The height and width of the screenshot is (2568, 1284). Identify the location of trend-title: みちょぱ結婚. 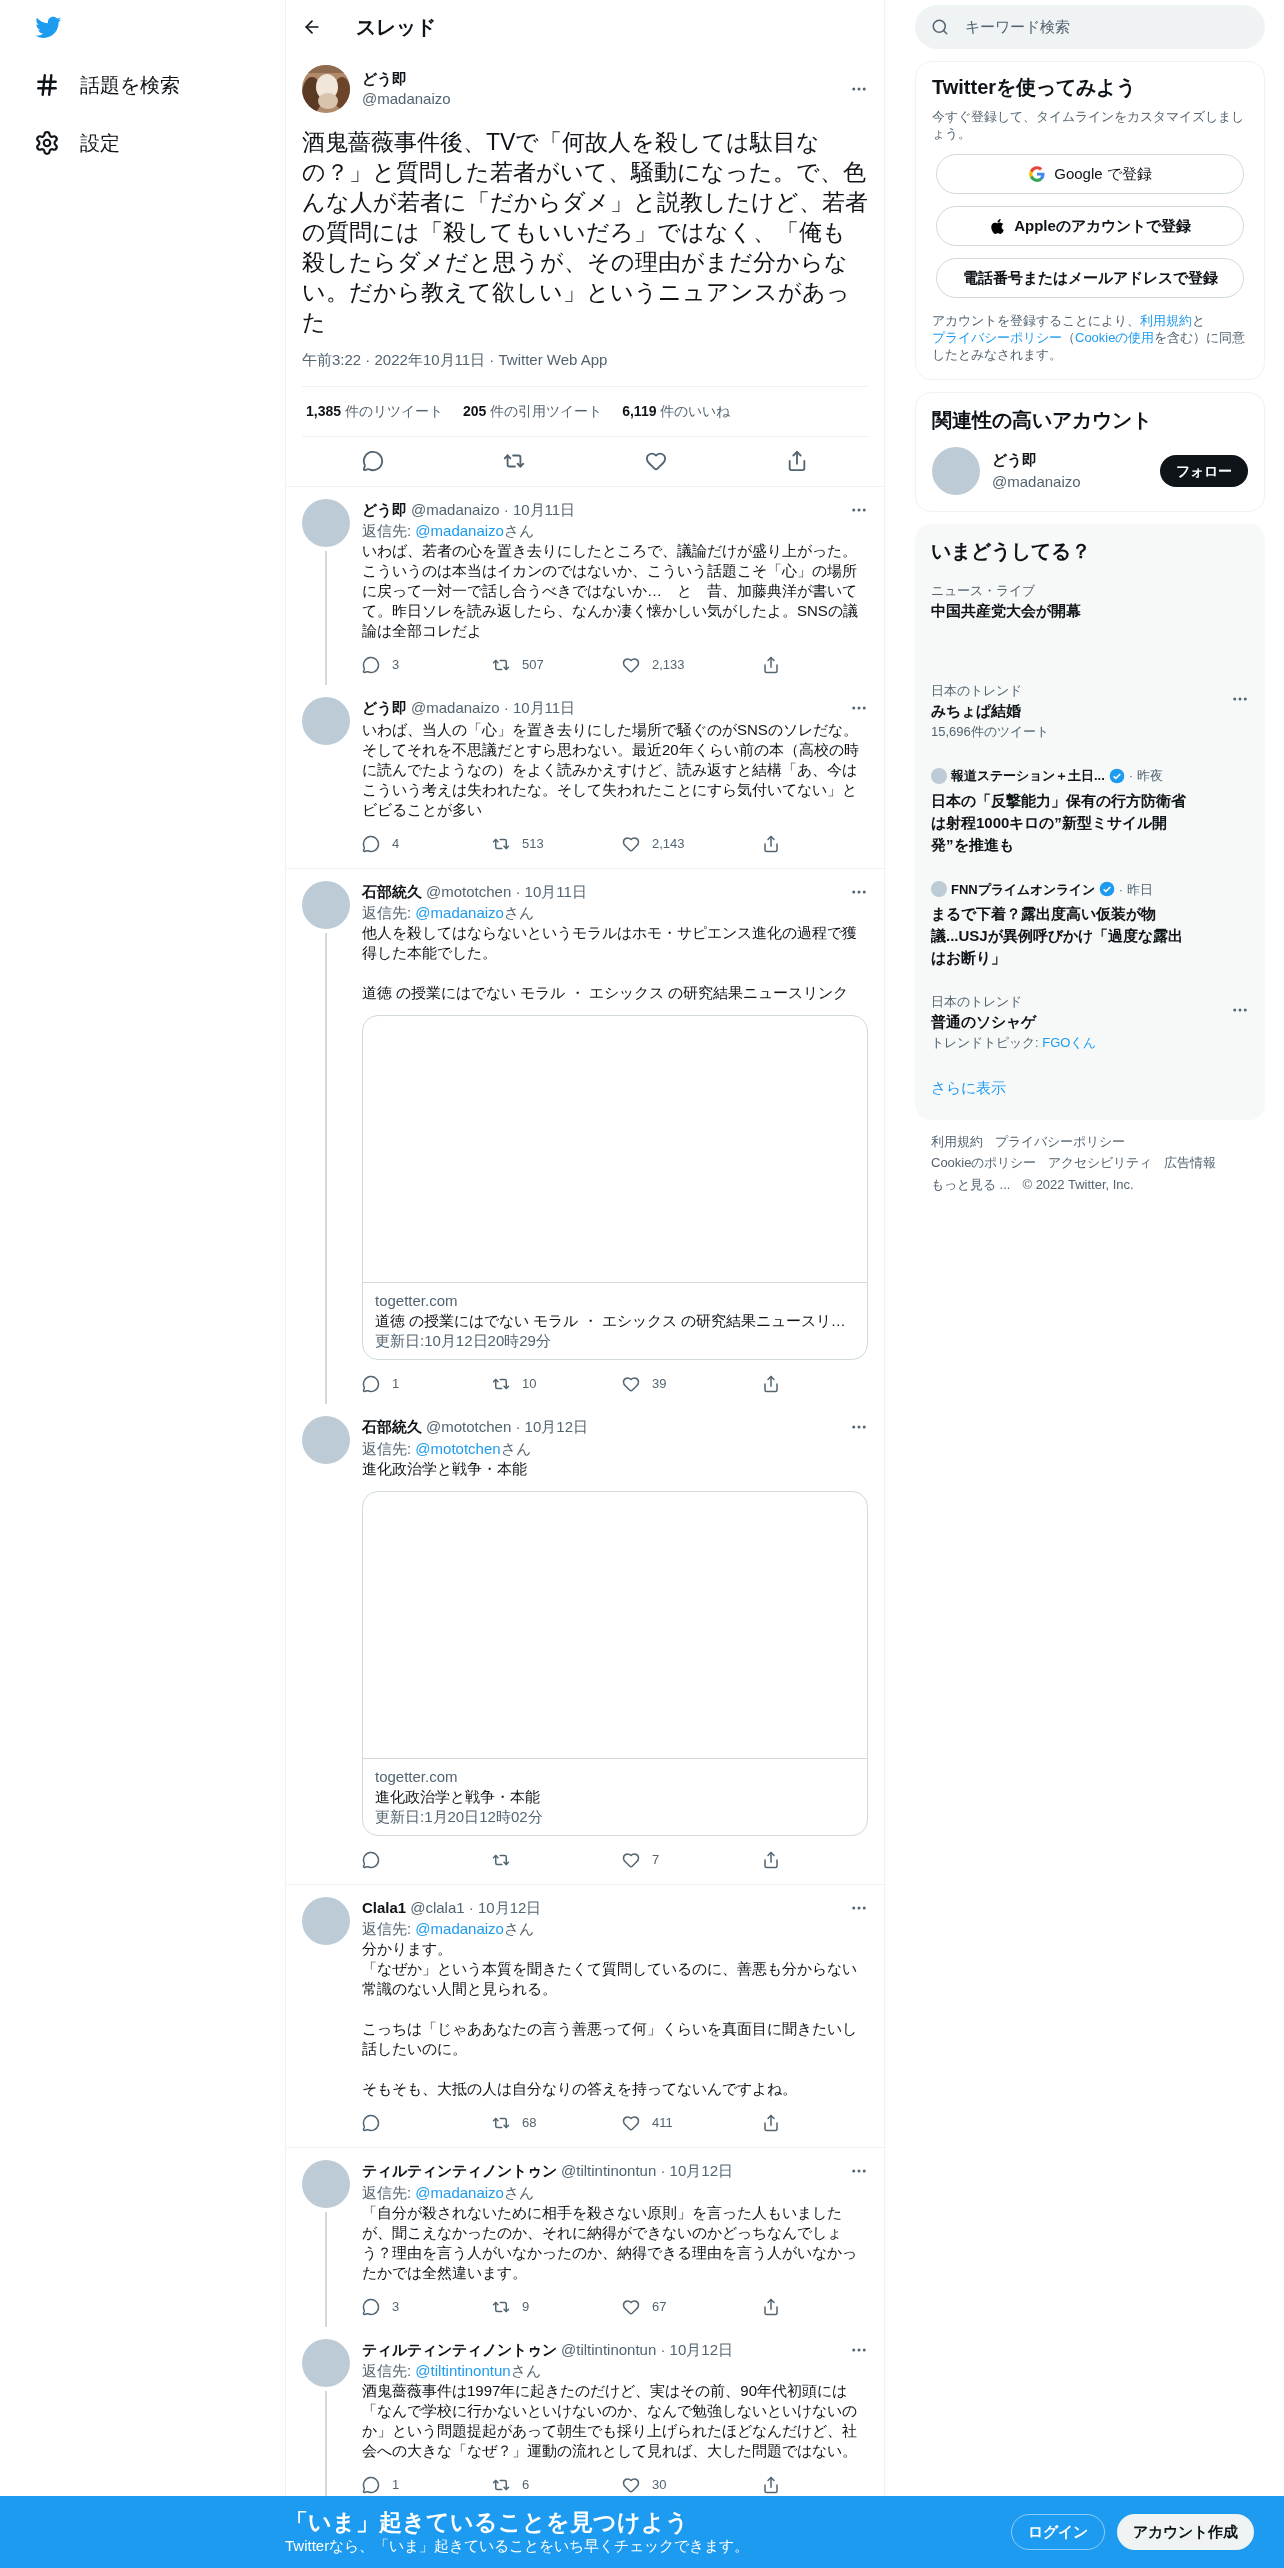
(990, 711).